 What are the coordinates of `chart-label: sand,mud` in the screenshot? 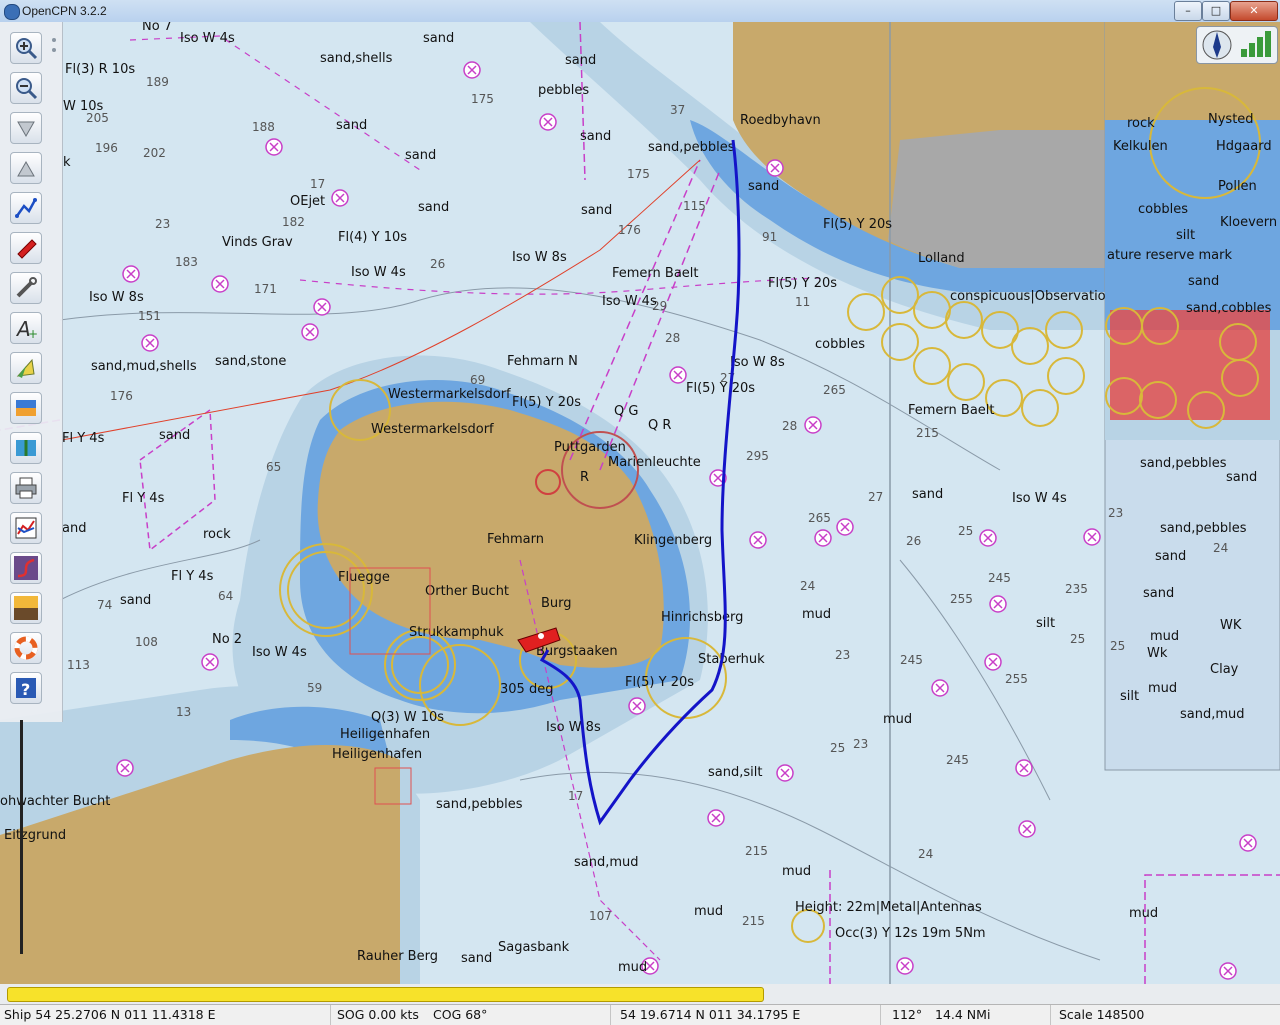 It's located at (606, 862).